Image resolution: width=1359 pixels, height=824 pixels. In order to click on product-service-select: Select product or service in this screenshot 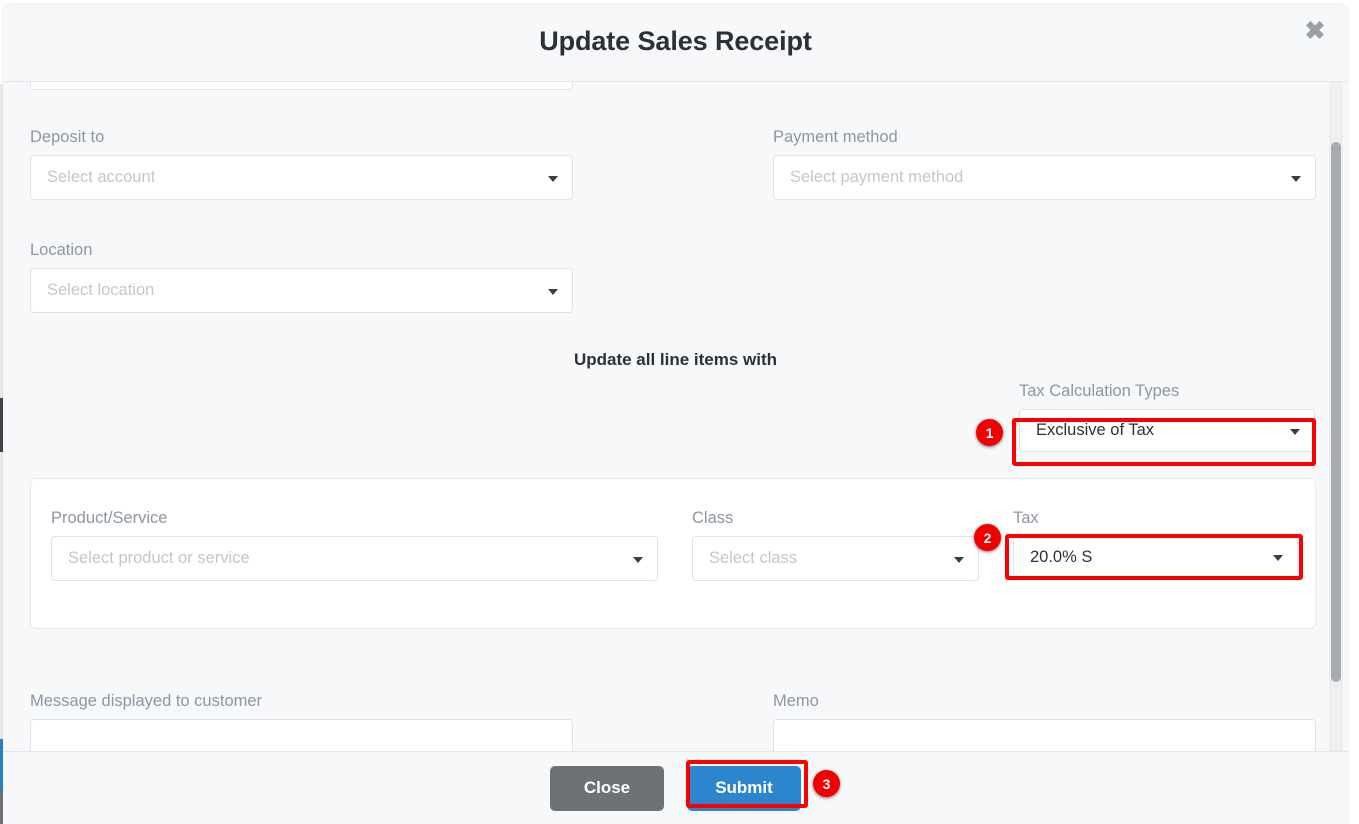, I will do `click(354, 558)`.